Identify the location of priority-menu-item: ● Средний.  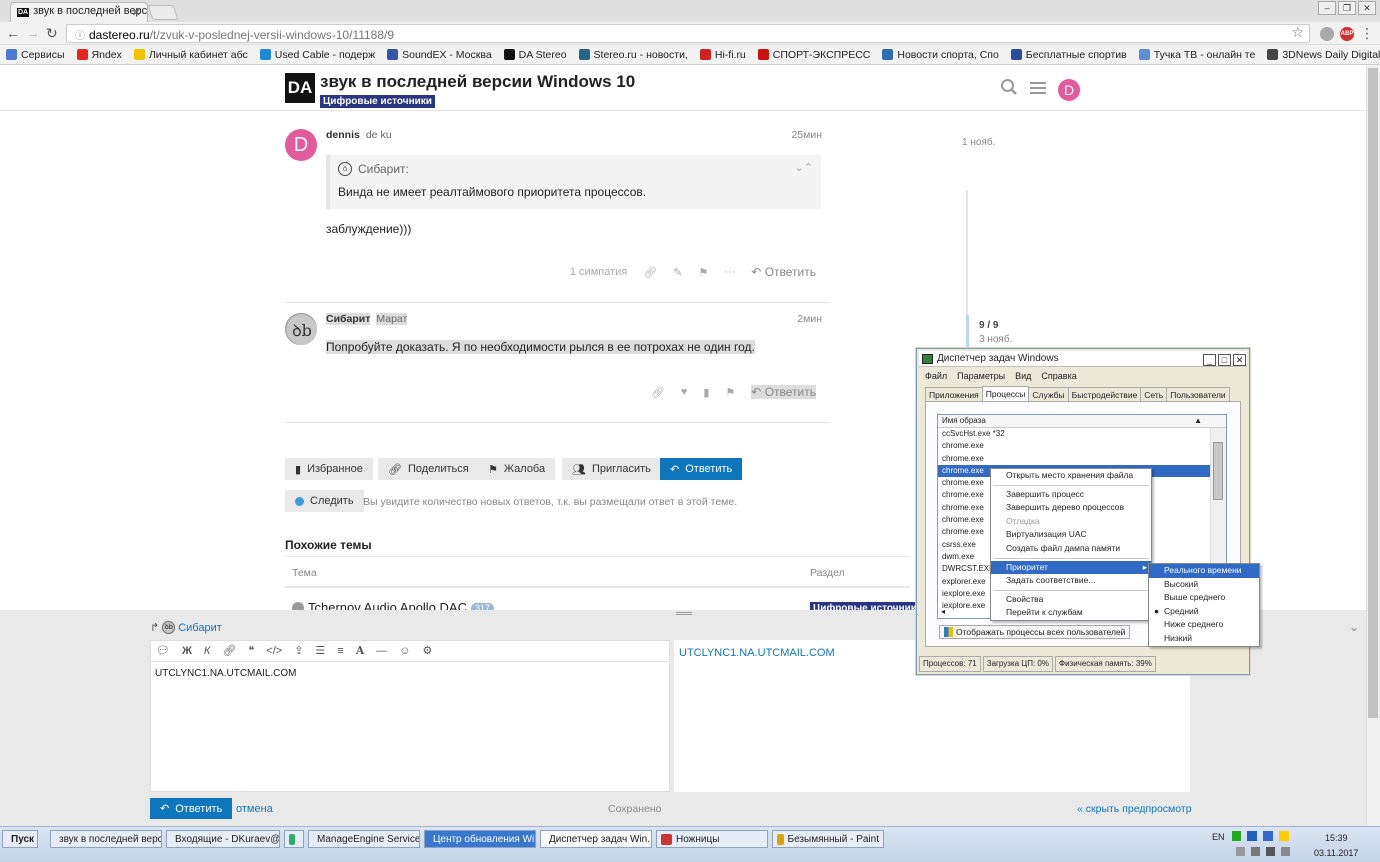
(1204, 612).